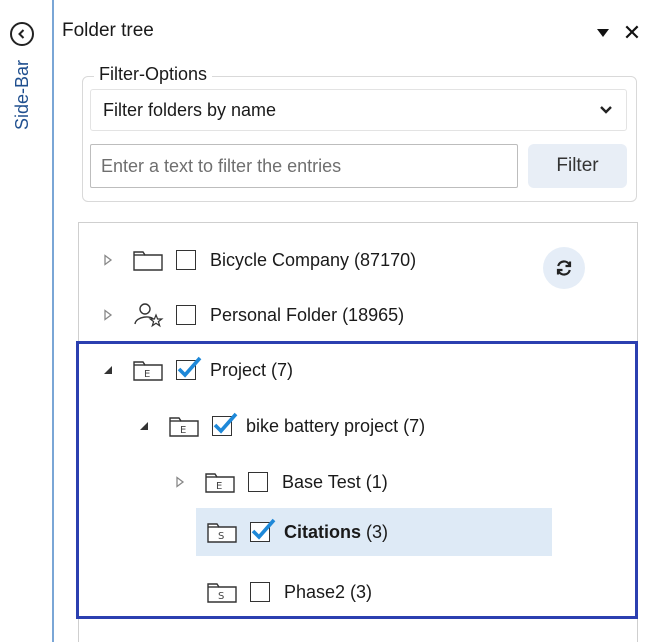 Image resolution: width=651 pixels, height=642 pixels. What do you see at coordinates (307, 314) in the screenshot?
I see `tree-item-label: Personal Folder (18965)` at bounding box center [307, 314].